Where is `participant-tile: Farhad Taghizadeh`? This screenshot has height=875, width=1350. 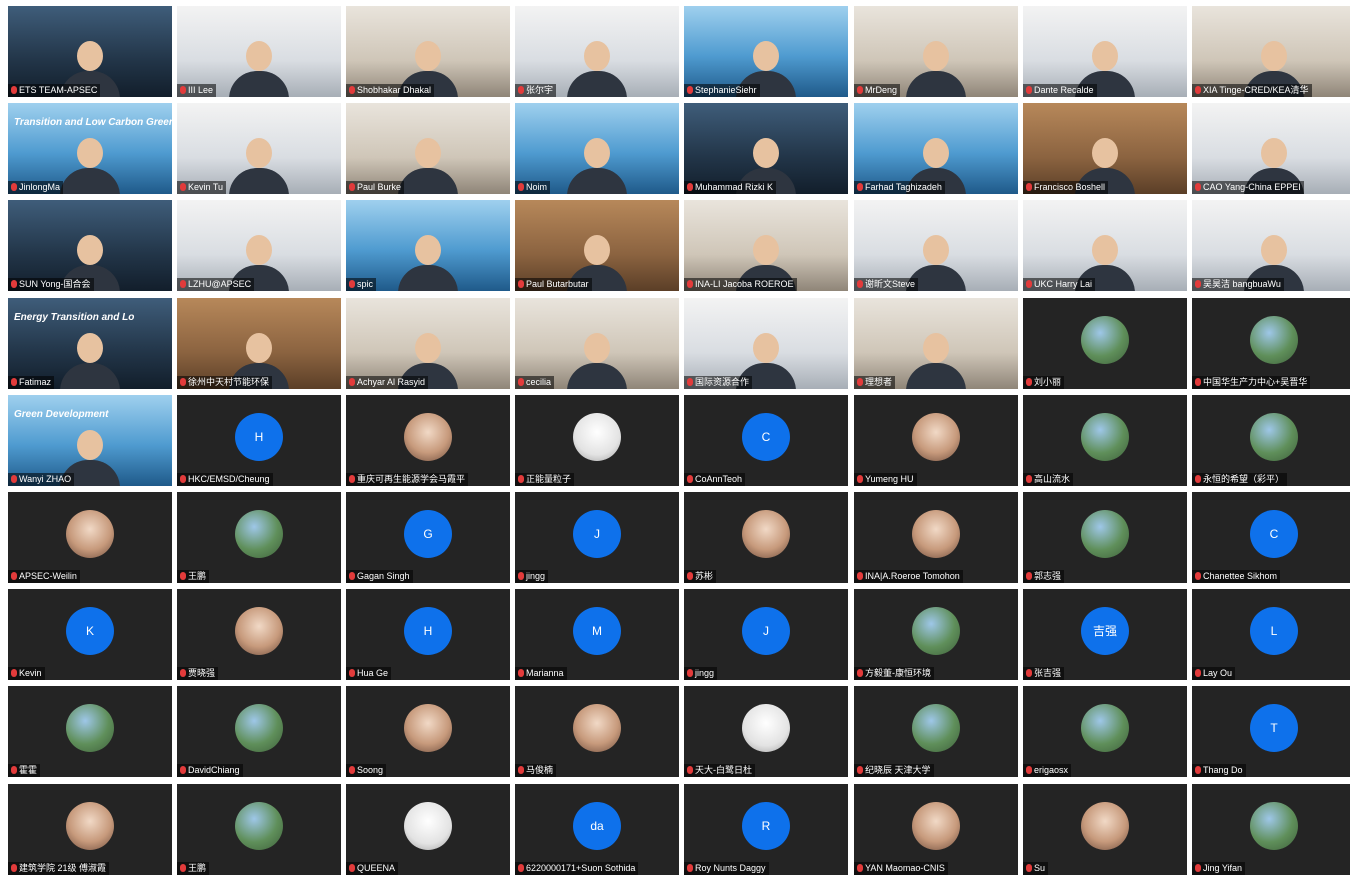
participant-tile: Farhad Taghizadeh is located at coordinates (936, 148).